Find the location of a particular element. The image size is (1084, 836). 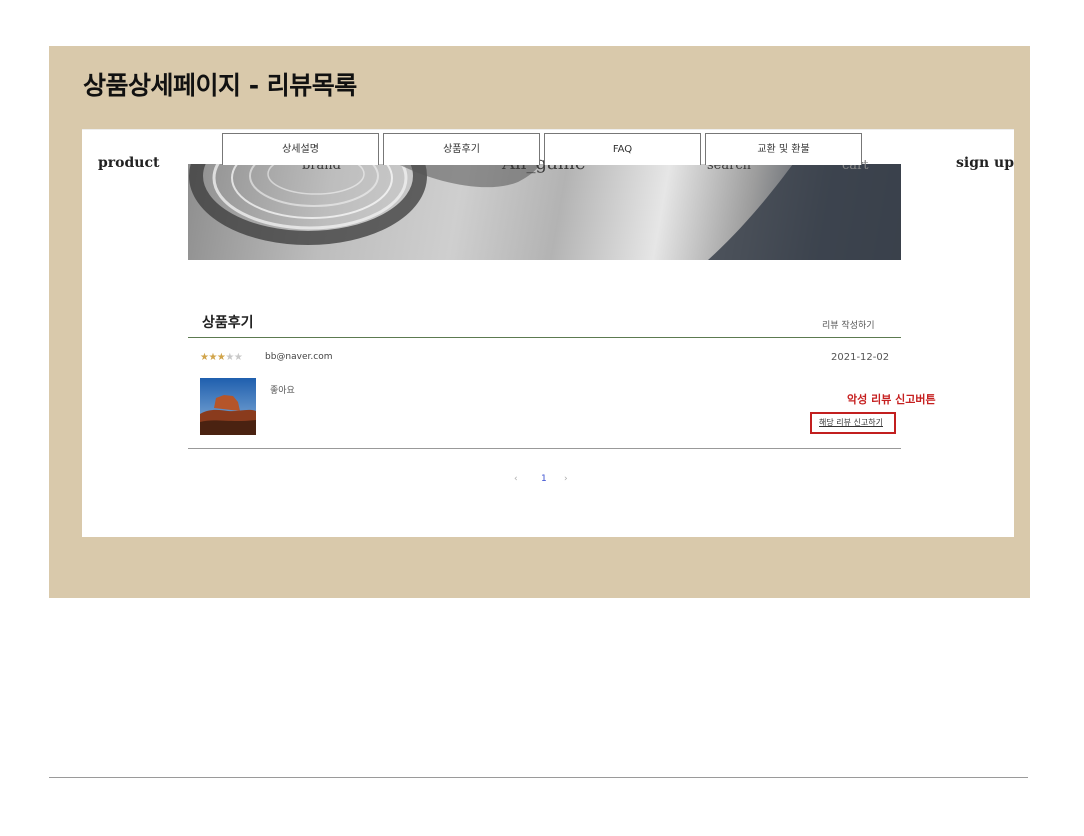

hero-swirl-art is located at coordinates (545, 212).